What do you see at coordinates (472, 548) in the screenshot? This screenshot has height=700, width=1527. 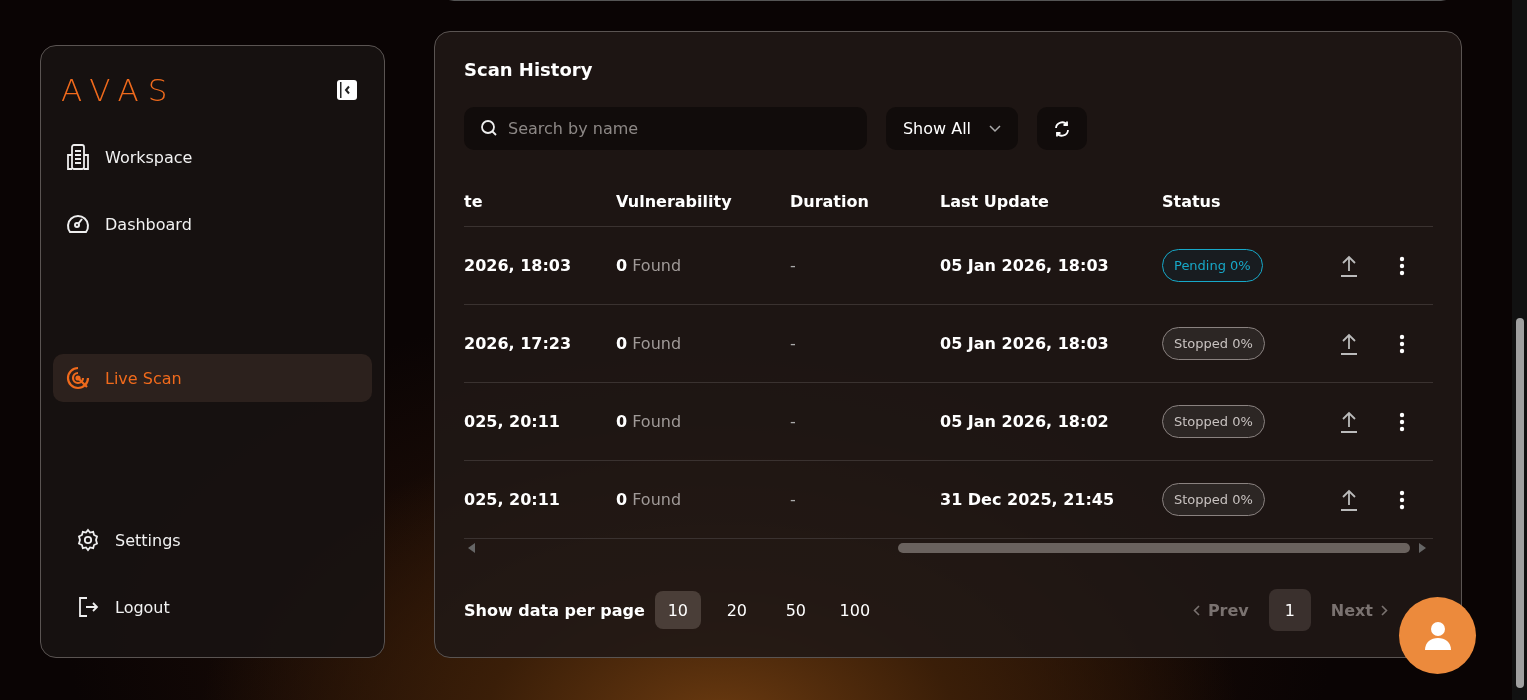 I see `scroll-left-icon` at bounding box center [472, 548].